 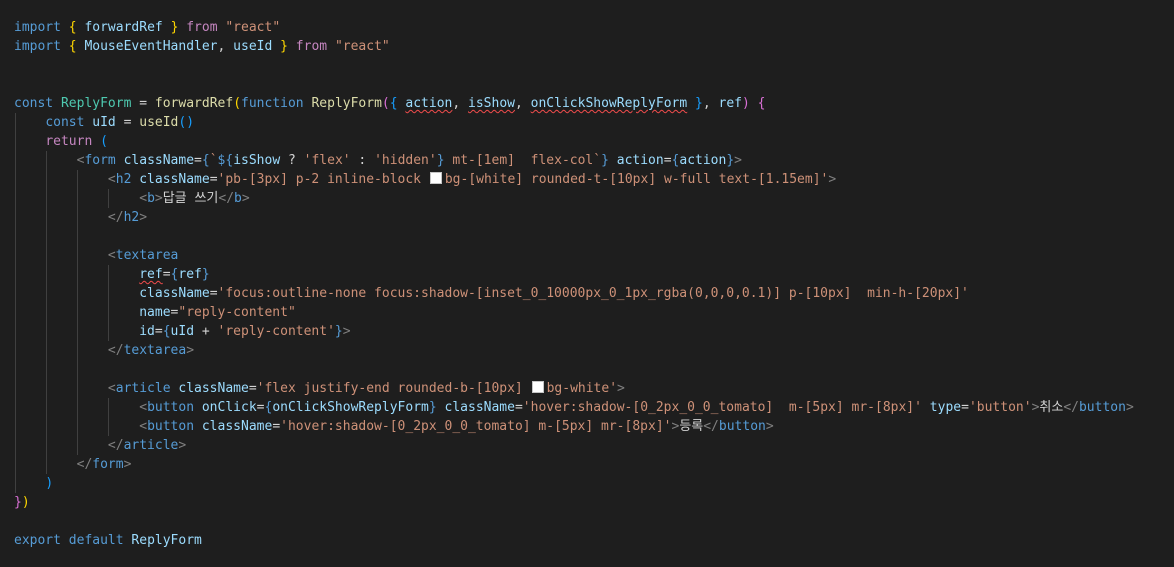 What do you see at coordinates (131, 198) in the screenshot?
I see `code-line: <b>답글 쓰기</b>` at bounding box center [131, 198].